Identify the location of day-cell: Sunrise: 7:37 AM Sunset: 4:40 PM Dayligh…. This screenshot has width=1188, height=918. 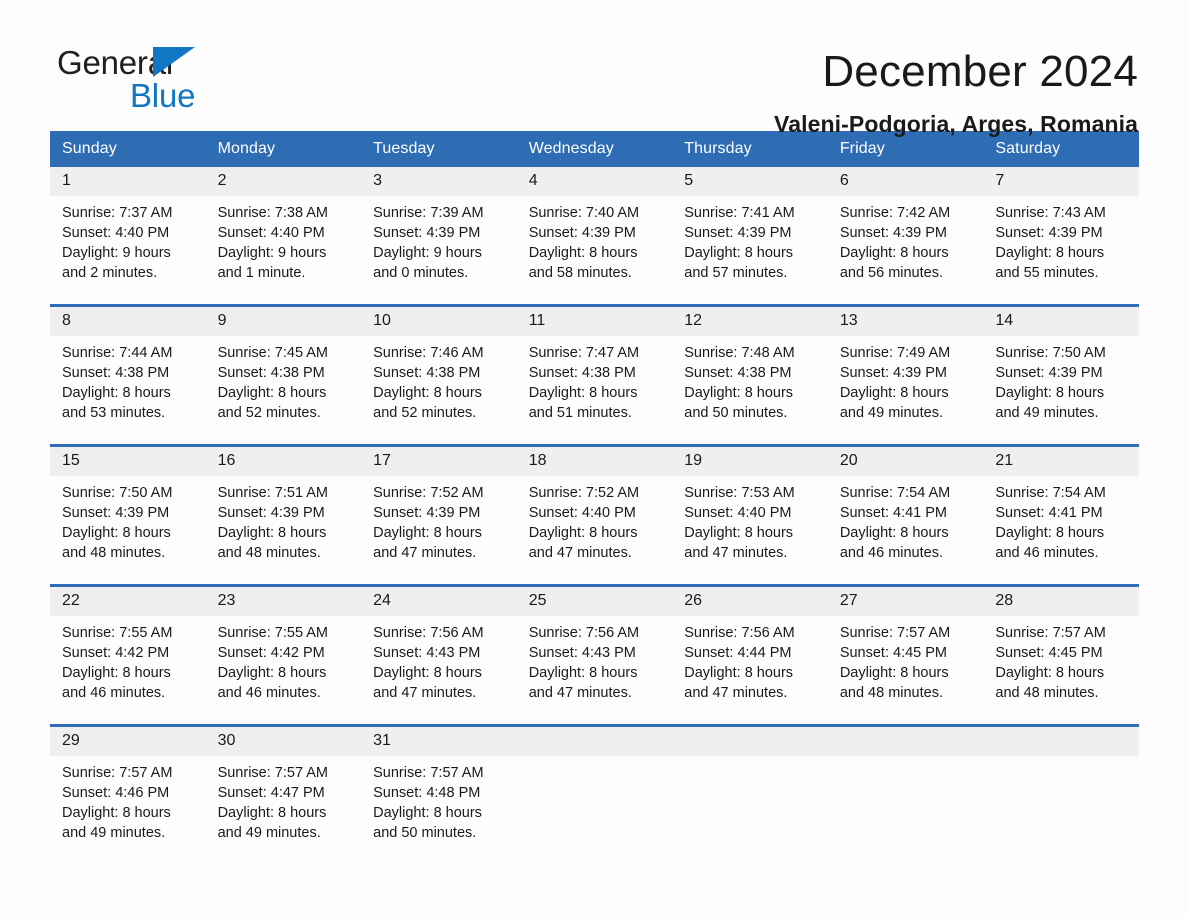
(128, 251).